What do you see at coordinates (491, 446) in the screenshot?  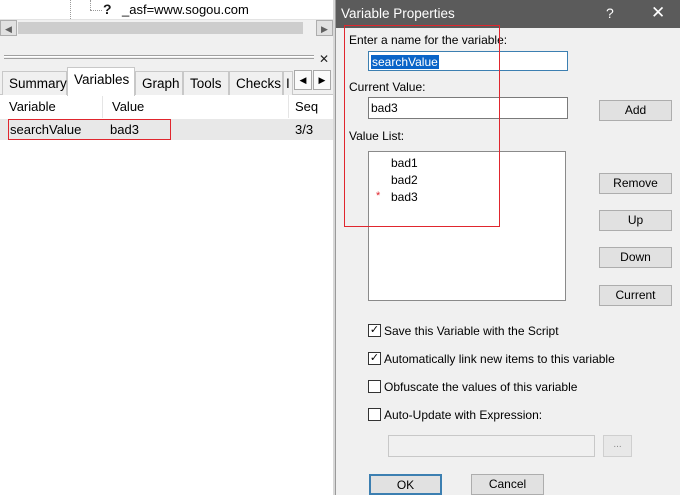 I see `expression-input` at bounding box center [491, 446].